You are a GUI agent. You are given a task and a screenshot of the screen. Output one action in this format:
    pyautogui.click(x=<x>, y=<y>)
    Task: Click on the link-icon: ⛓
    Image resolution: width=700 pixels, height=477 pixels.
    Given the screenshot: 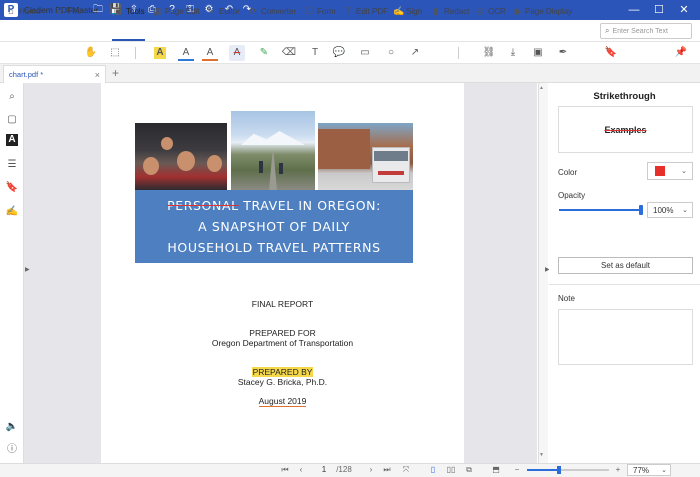 What is the action you would take?
    pyautogui.click(x=489, y=53)
    